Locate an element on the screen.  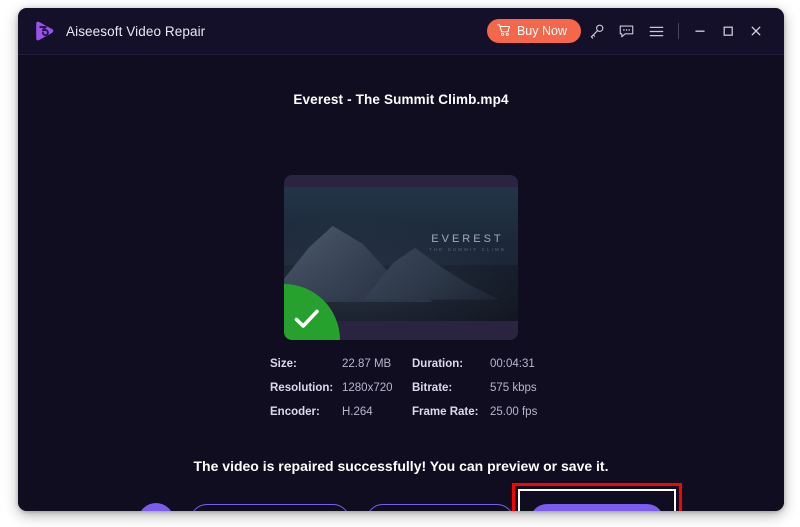
title-bar-actions: Buy Now is located at coordinates (635, 31).